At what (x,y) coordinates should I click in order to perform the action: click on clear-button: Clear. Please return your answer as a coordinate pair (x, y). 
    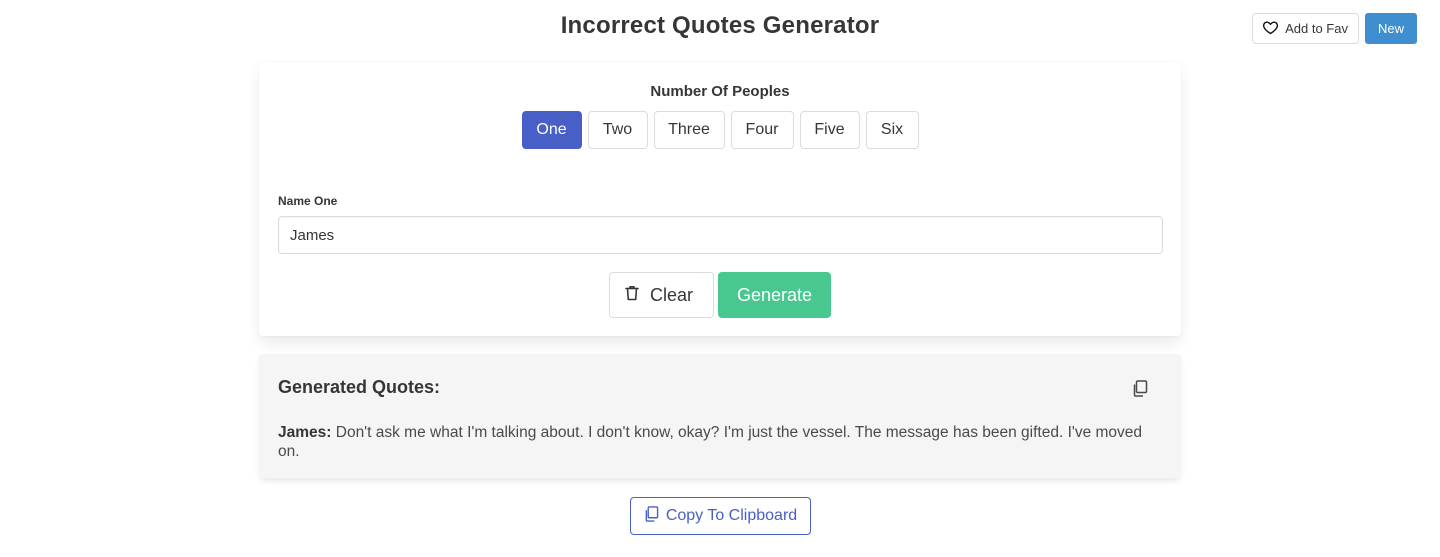
    Looking at the image, I should click on (661, 295).